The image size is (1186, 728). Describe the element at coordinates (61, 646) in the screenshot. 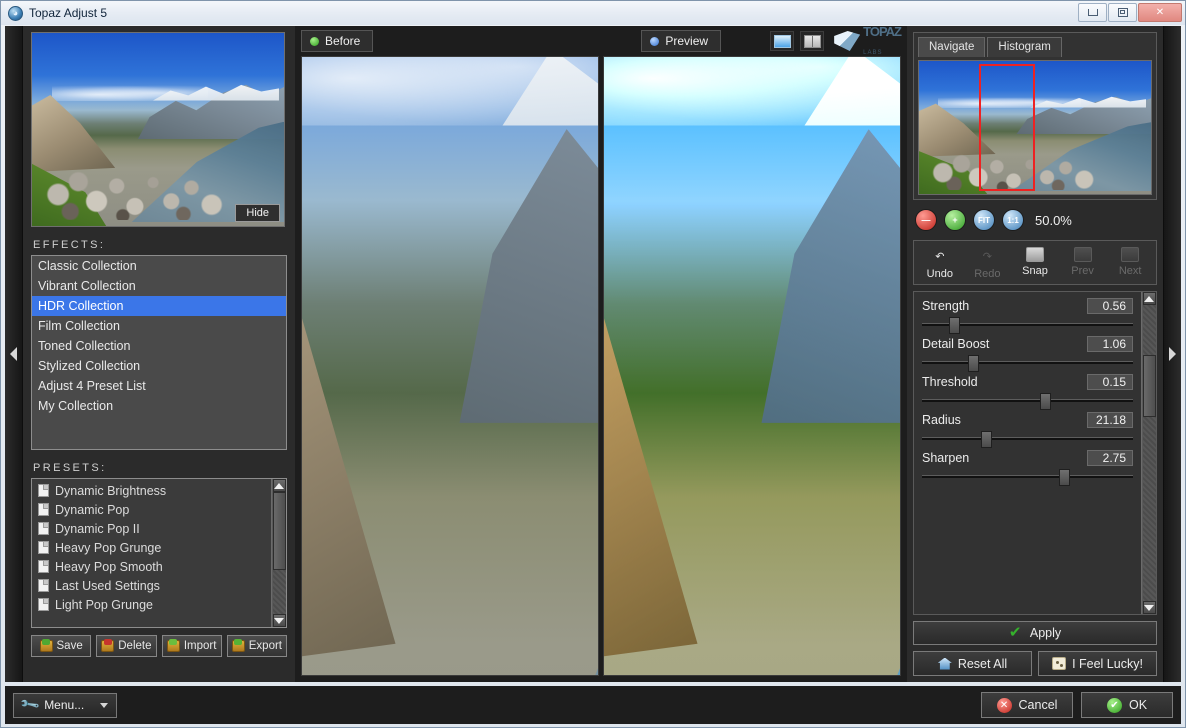

I see `save-preset-button: Save` at that location.